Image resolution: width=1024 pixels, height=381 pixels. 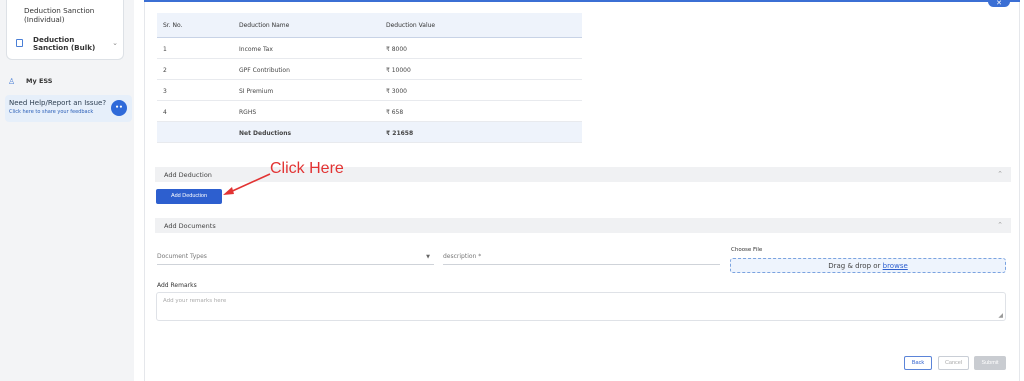 I want to click on sidebar-item-label: Deduction Sanction (Individual), so click(x=59, y=15).